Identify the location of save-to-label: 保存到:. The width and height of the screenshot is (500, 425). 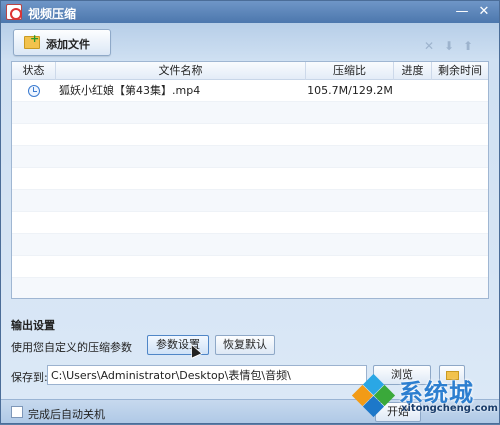
(29, 377).